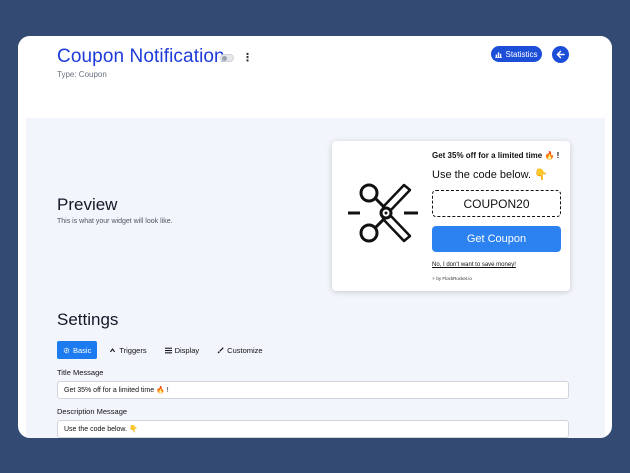  Describe the element at coordinates (113, 349) in the screenshot. I see `chevron-up-icon` at that location.